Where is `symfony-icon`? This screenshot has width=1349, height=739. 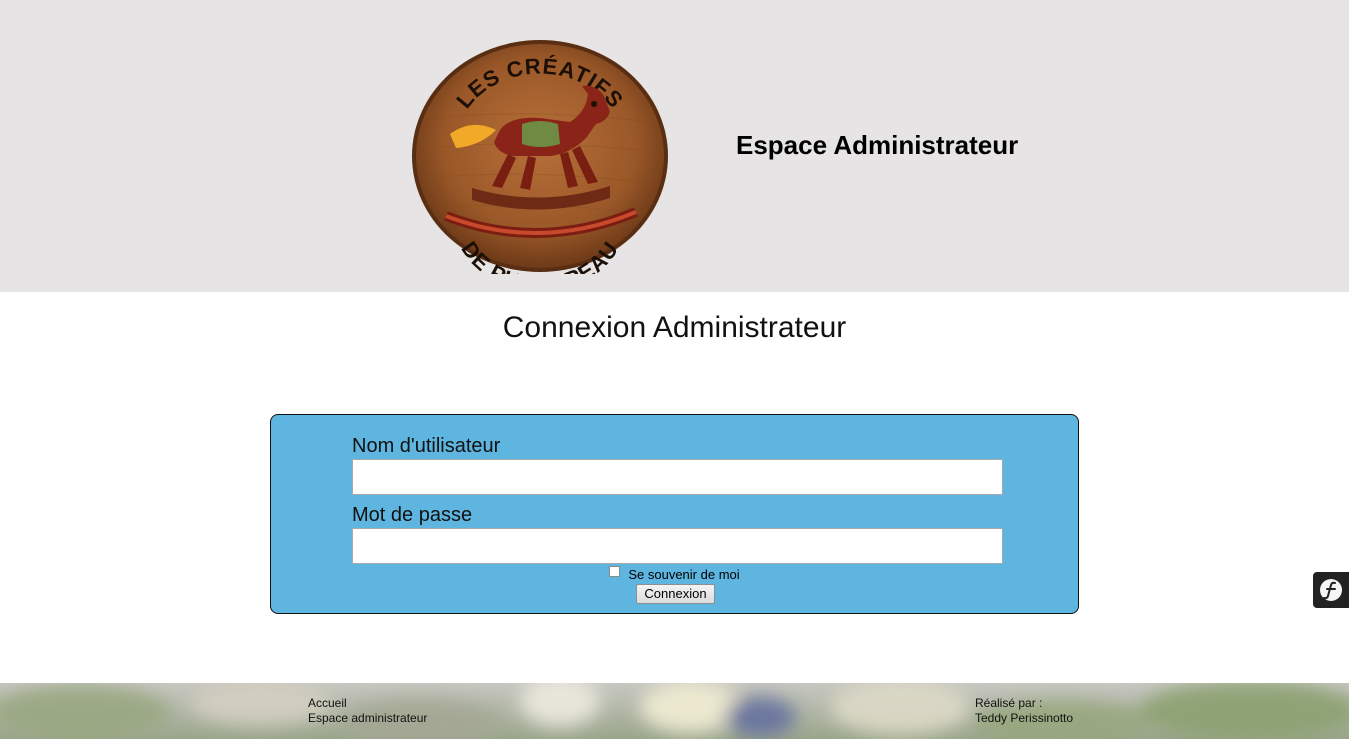
symfony-icon is located at coordinates (1331, 590).